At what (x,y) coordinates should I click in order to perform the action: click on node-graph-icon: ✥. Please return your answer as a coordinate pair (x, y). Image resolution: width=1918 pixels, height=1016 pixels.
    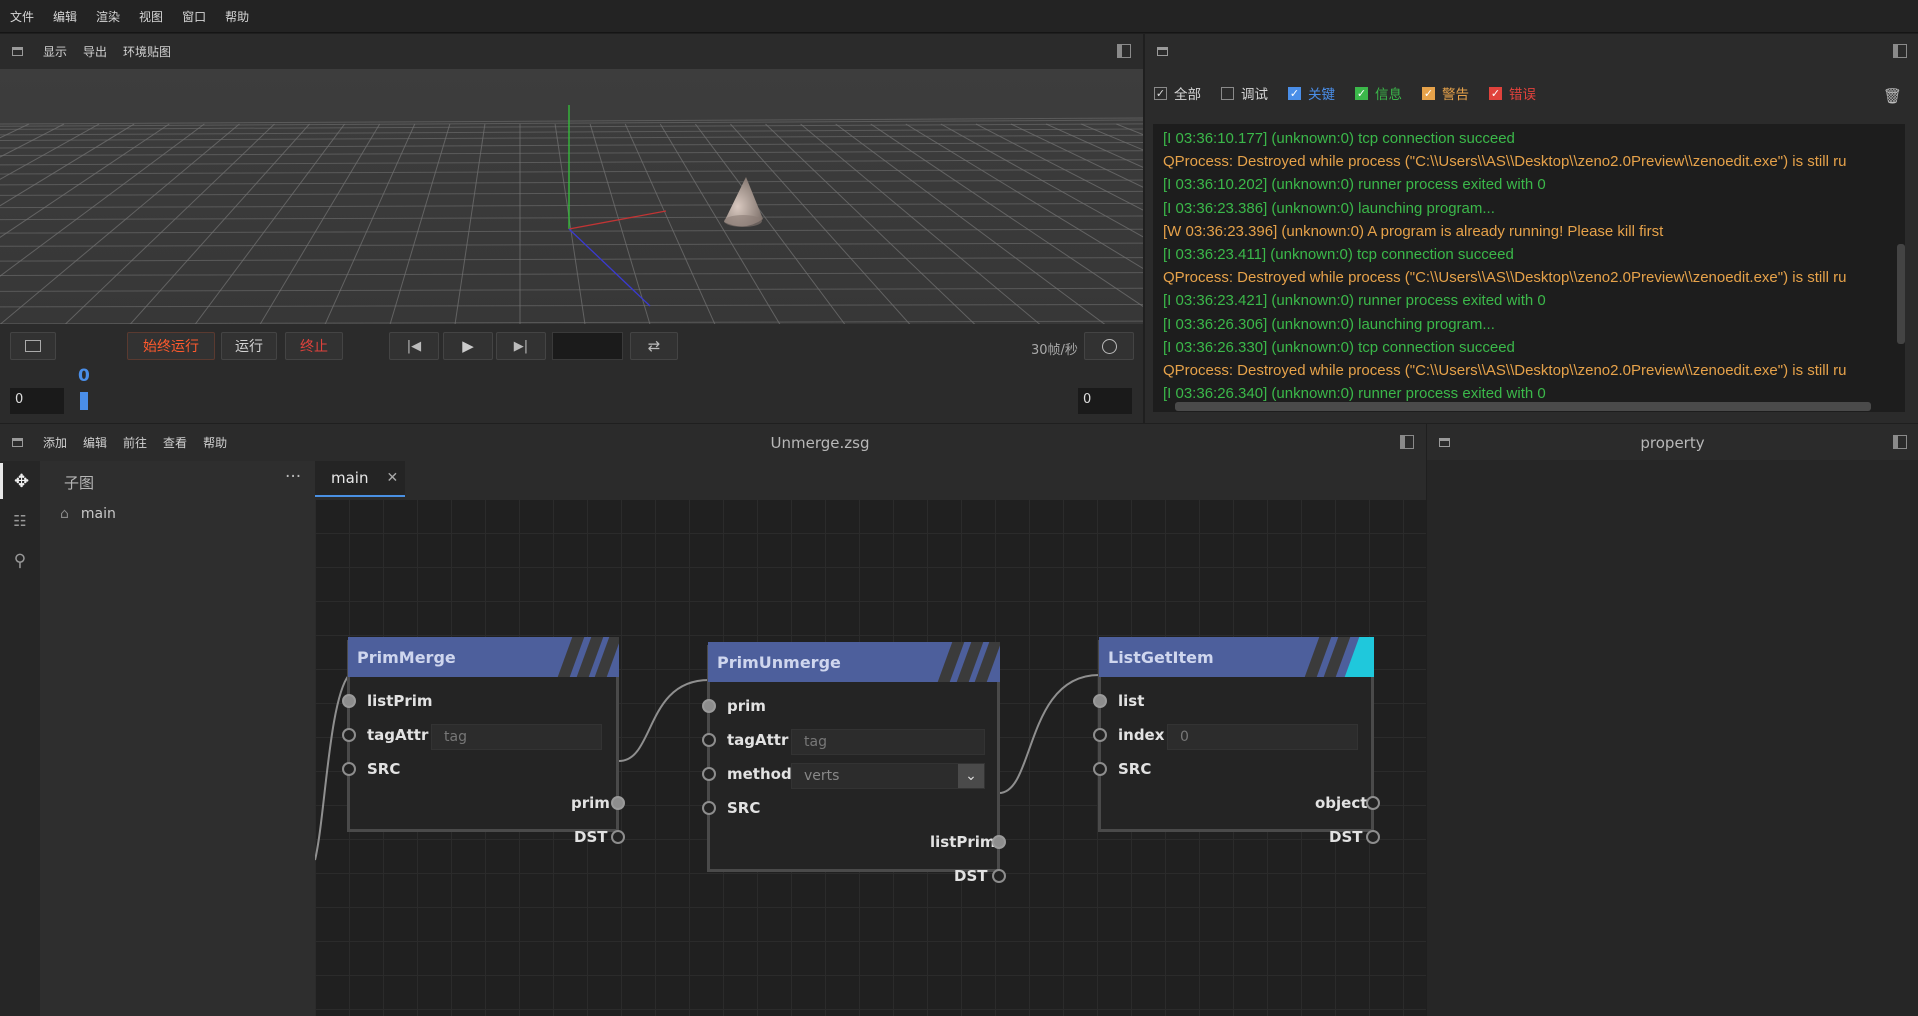
    Looking at the image, I should click on (20, 481).